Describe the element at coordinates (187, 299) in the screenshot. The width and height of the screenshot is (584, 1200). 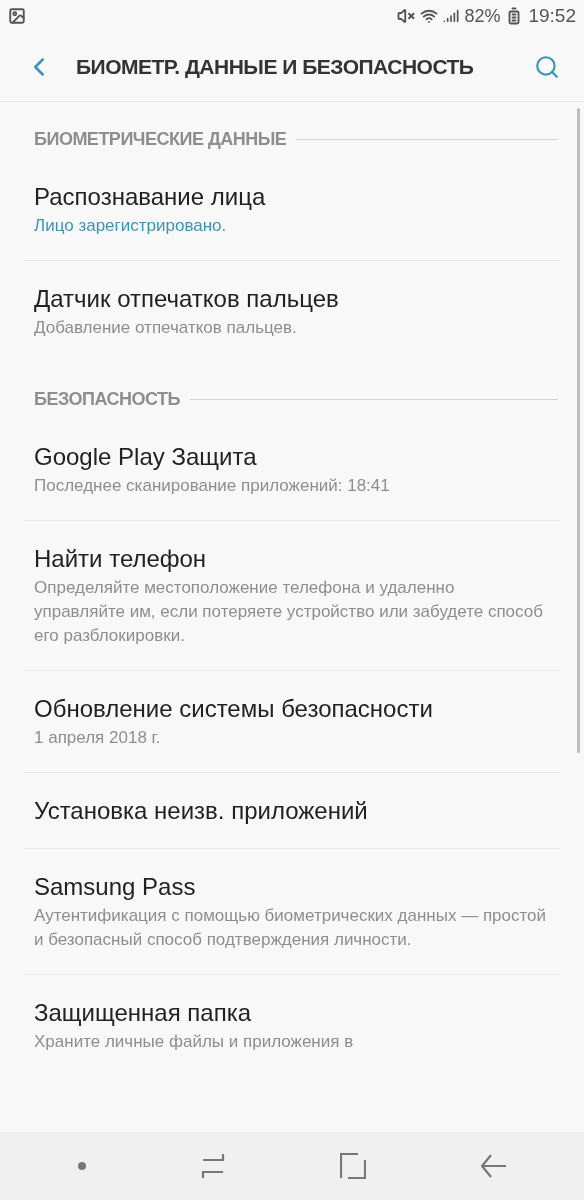
I see `item-title: Датчик отпечатков пальцев` at that location.